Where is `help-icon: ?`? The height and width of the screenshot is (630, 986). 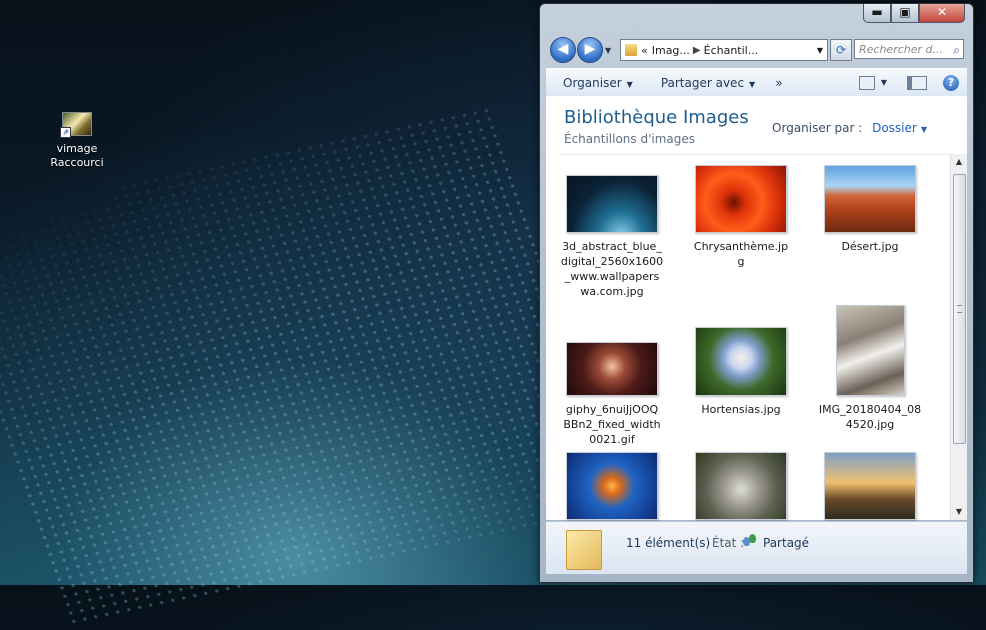 help-icon: ? is located at coordinates (951, 82).